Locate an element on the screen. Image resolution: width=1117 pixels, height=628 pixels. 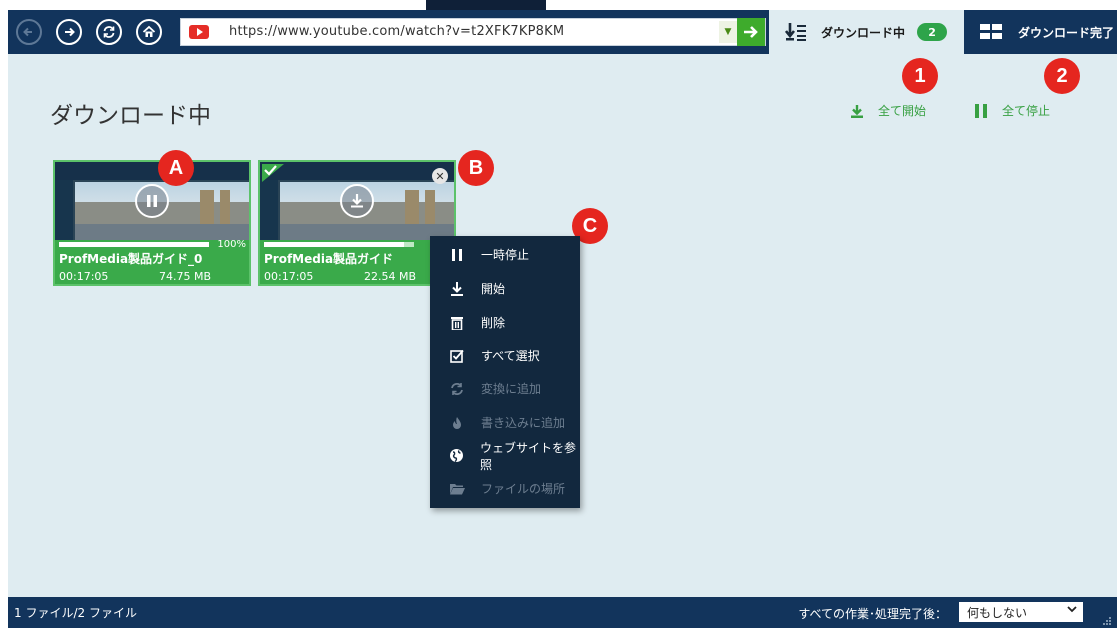
back-icon is located at coordinates (27, 32).